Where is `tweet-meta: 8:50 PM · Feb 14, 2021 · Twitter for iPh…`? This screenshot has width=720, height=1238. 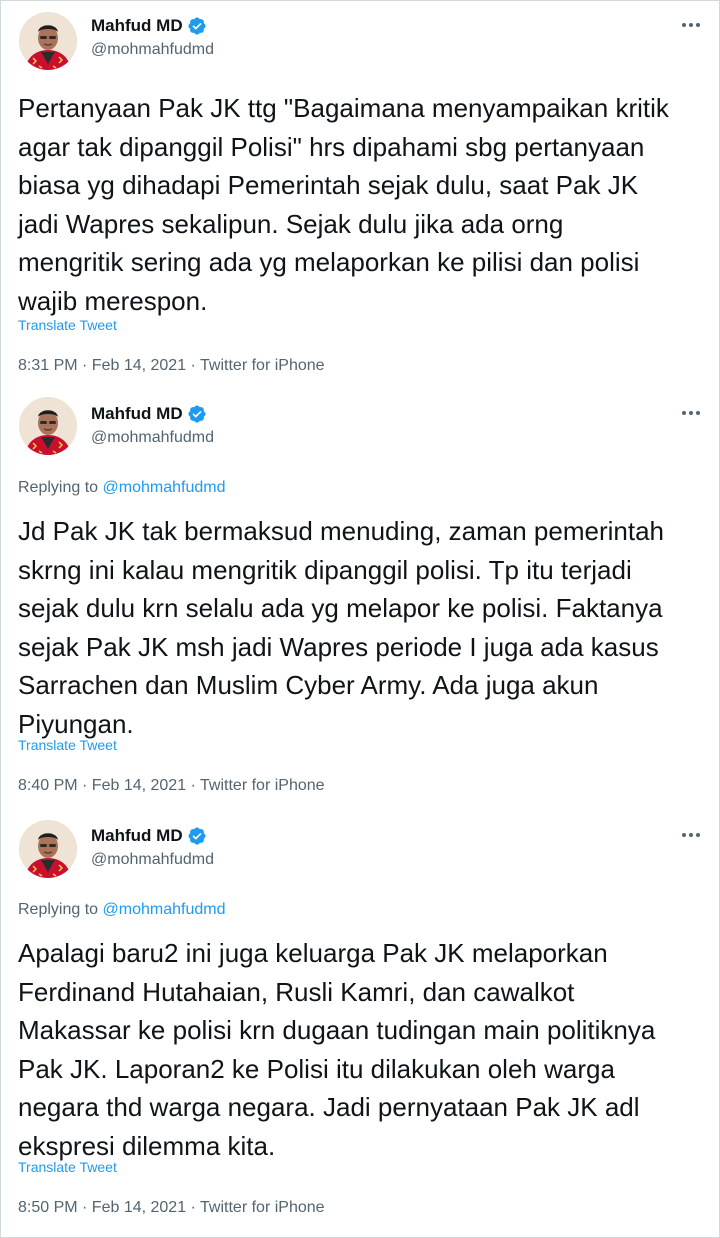
tweet-meta: 8:50 PM · Feb 14, 2021 · Twitter for iPh… is located at coordinates (171, 1208).